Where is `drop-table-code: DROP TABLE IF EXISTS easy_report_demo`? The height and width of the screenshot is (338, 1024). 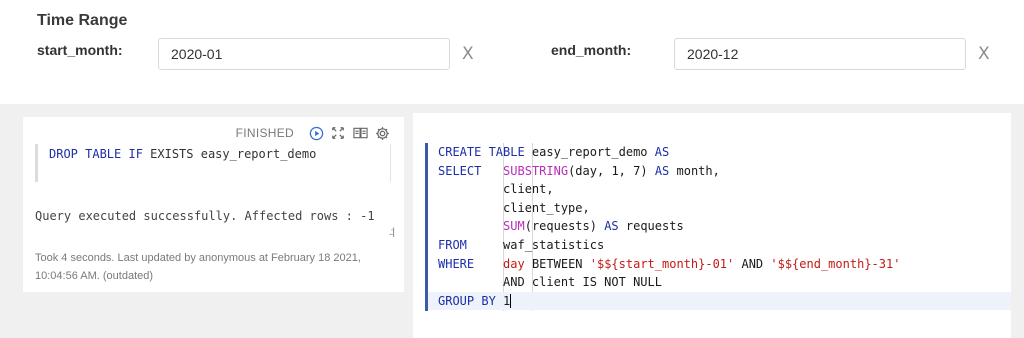 drop-table-code: DROP TABLE IF EXISTS easy_report_demo is located at coordinates (183, 154).